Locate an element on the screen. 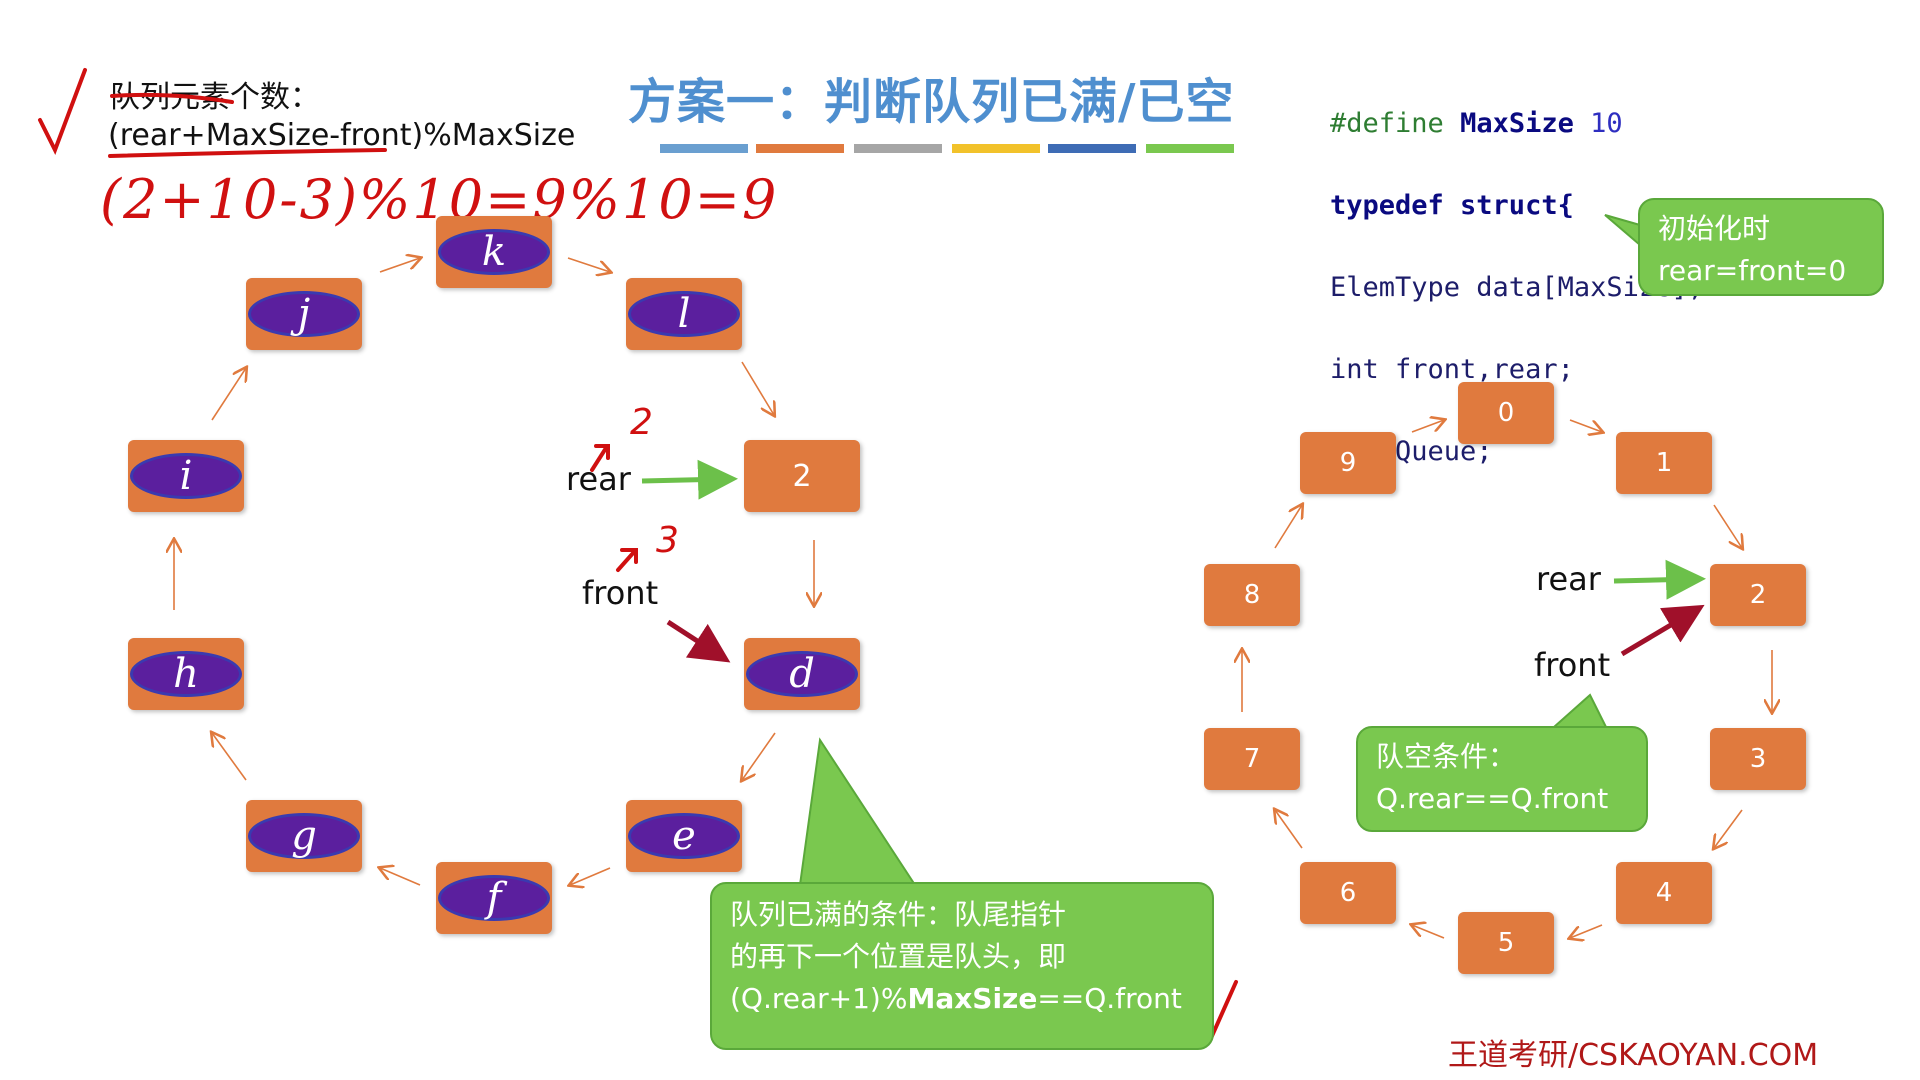 The image size is (1920, 1080). right-node-5: 5 is located at coordinates (1506, 943).